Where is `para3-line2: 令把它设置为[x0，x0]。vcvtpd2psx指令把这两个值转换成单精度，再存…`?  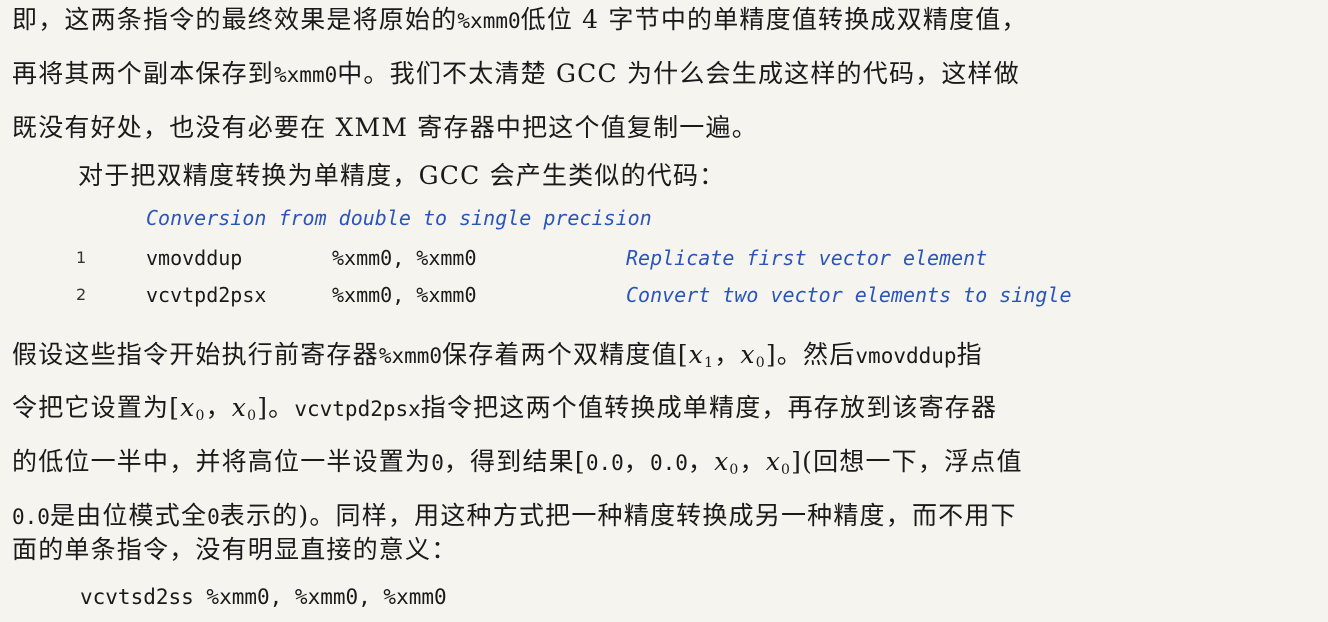
para3-line2: 令把它设置为[x0，x0]。vcvtpd2psx指令把这两个值转换成单精度，再存… is located at coordinates (504, 412).